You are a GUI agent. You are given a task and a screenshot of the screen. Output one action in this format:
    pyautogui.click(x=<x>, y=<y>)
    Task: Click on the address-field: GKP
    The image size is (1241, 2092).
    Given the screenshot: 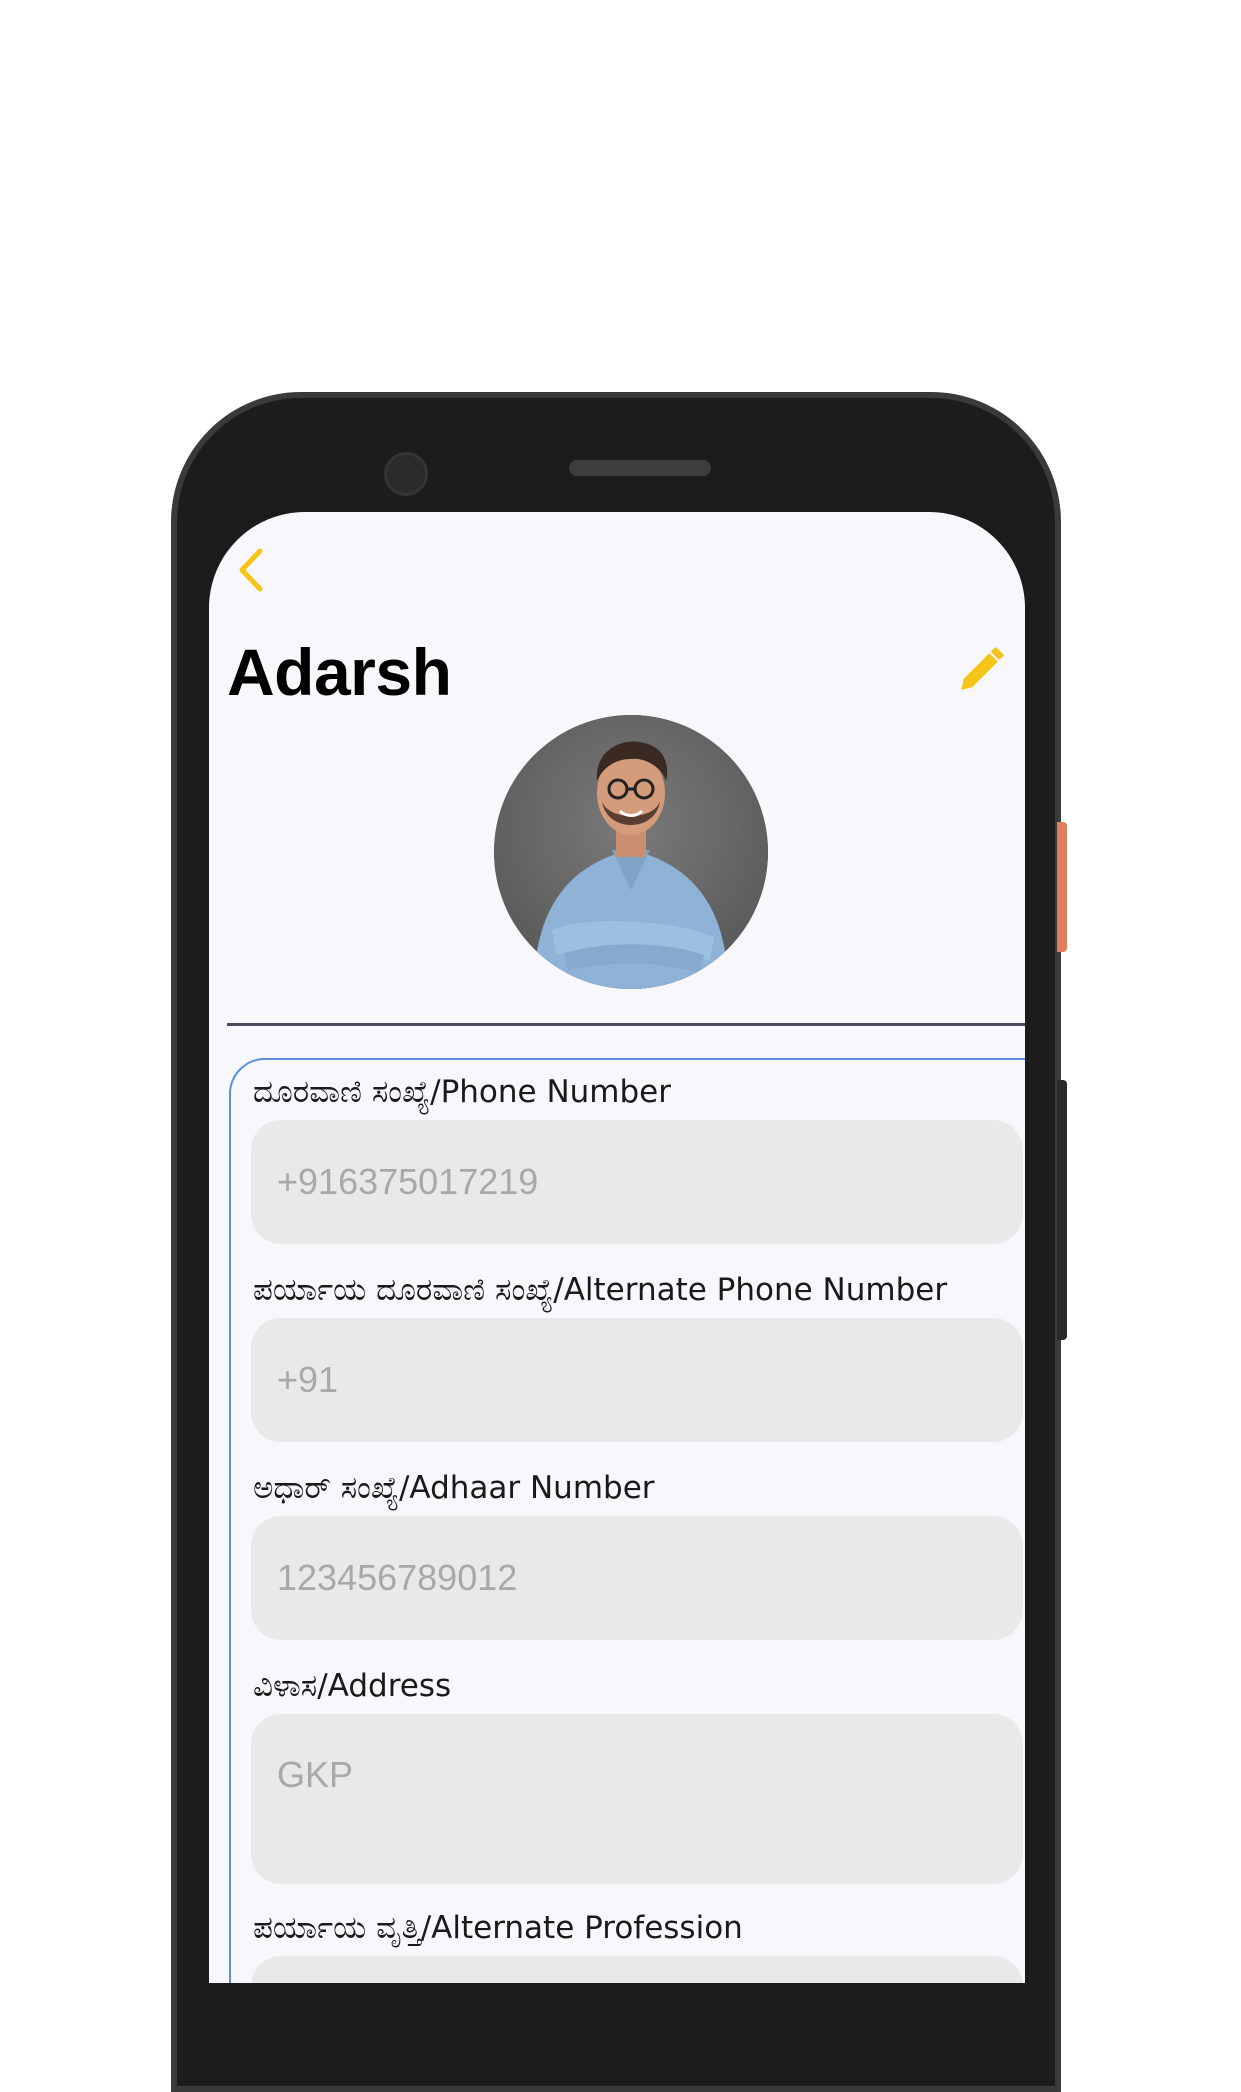 What is the action you would take?
    pyautogui.click(x=637, y=1799)
    